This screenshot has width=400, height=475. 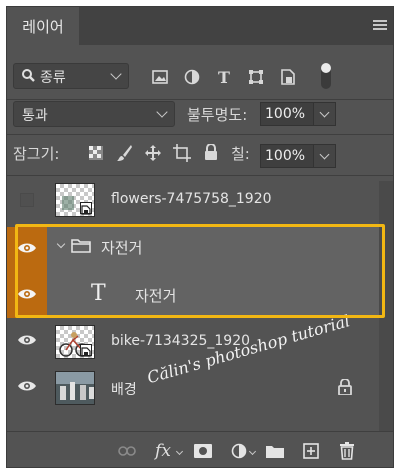 I want to click on tab-layers: 레이어, so click(x=43, y=26).